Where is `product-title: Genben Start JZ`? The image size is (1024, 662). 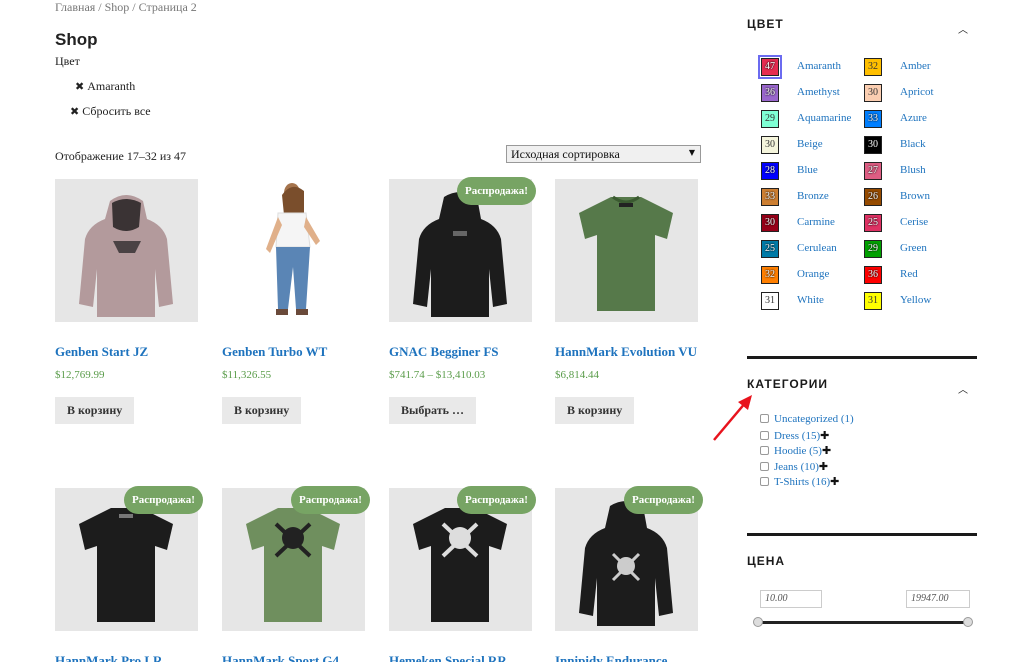
product-title: Genben Start JZ is located at coordinates (126, 352).